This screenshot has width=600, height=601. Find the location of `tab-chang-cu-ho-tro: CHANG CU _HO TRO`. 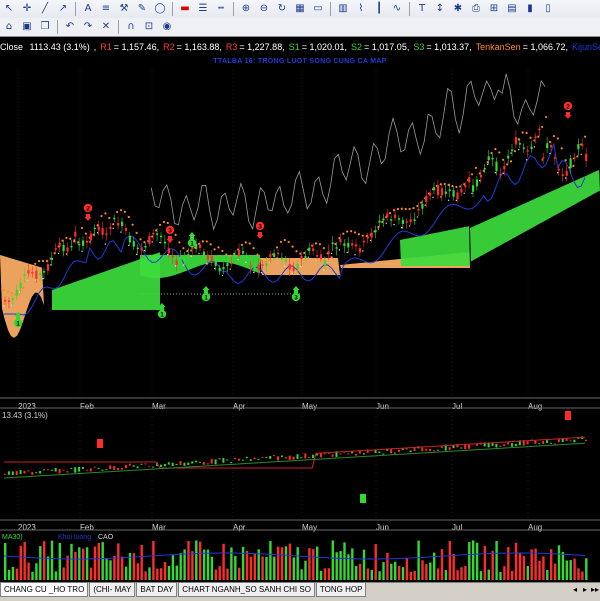

tab-chang-cu-ho-tro: CHANG CU _HO TRO is located at coordinates (44, 590).